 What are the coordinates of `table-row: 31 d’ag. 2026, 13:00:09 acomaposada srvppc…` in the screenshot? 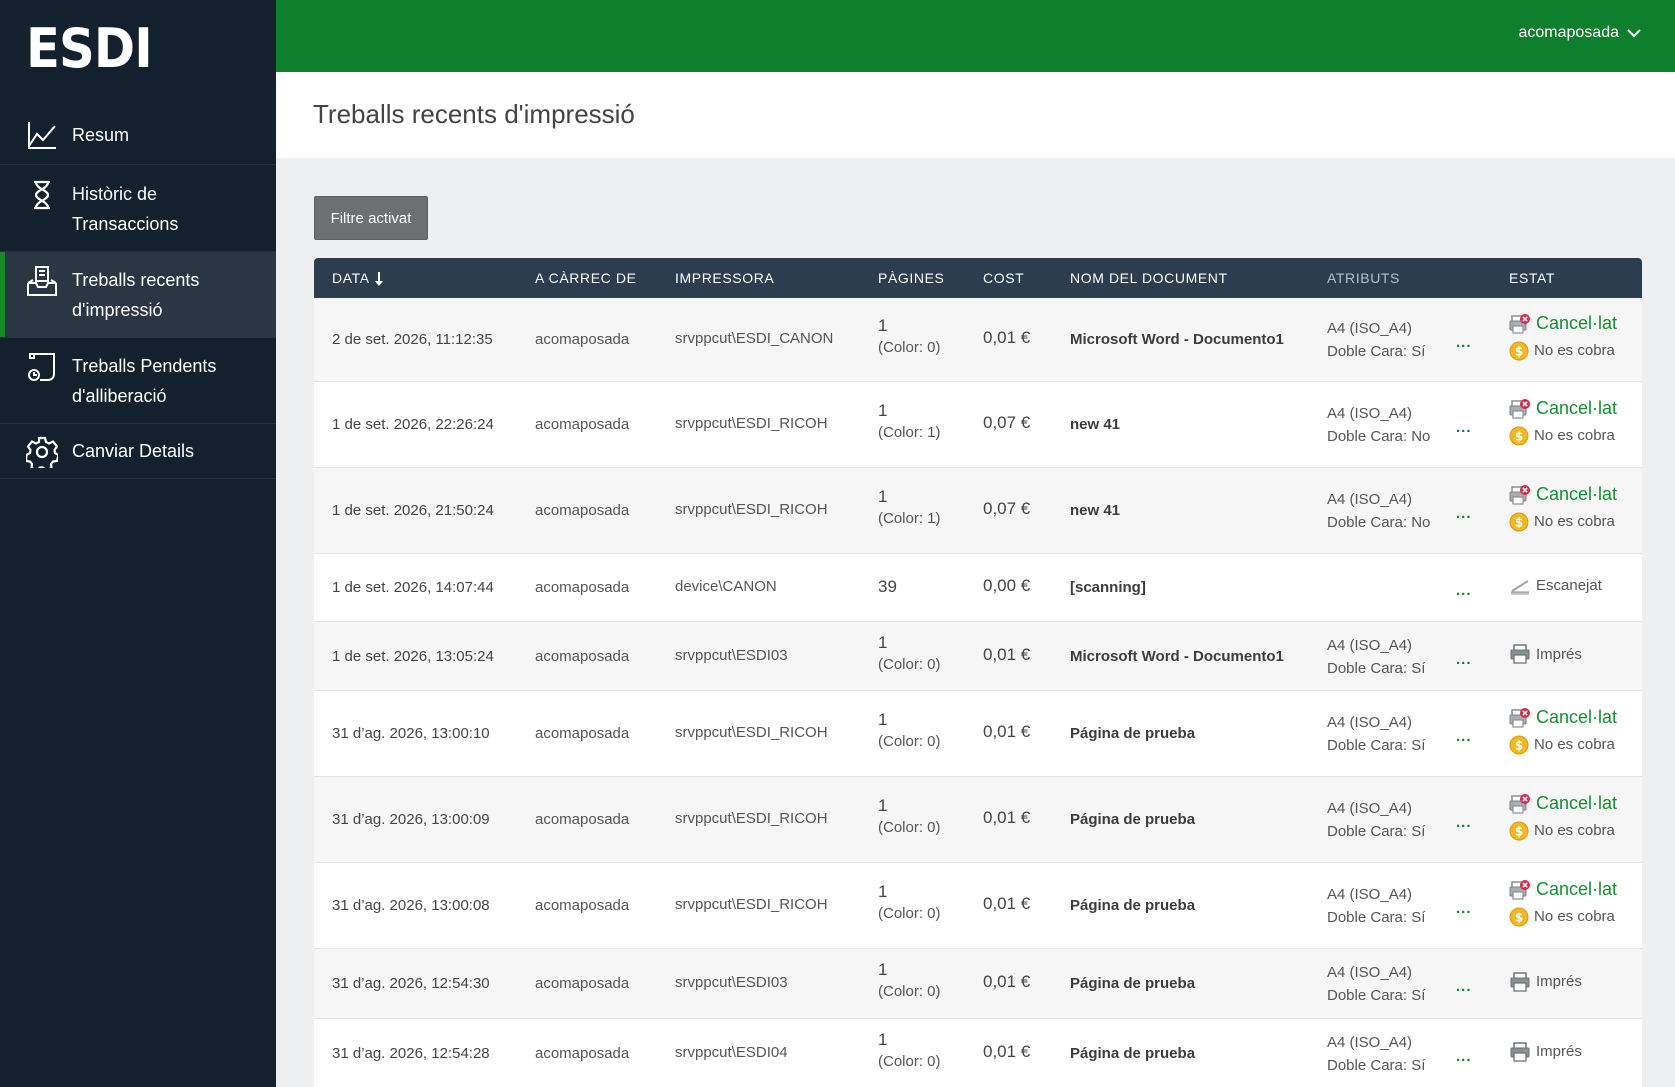 It's located at (978, 820).